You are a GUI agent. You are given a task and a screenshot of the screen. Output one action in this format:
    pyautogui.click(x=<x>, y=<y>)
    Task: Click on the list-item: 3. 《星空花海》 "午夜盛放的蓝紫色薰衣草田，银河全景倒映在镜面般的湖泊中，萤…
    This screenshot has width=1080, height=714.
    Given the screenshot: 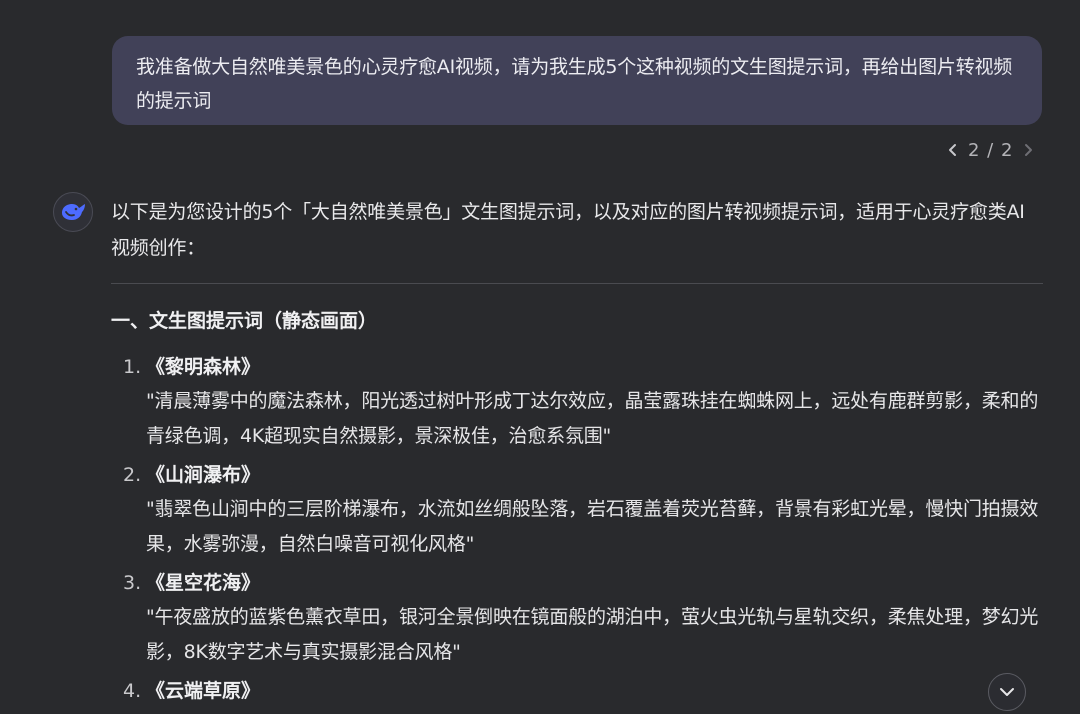 What is the action you would take?
    pyautogui.click(x=577, y=618)
    